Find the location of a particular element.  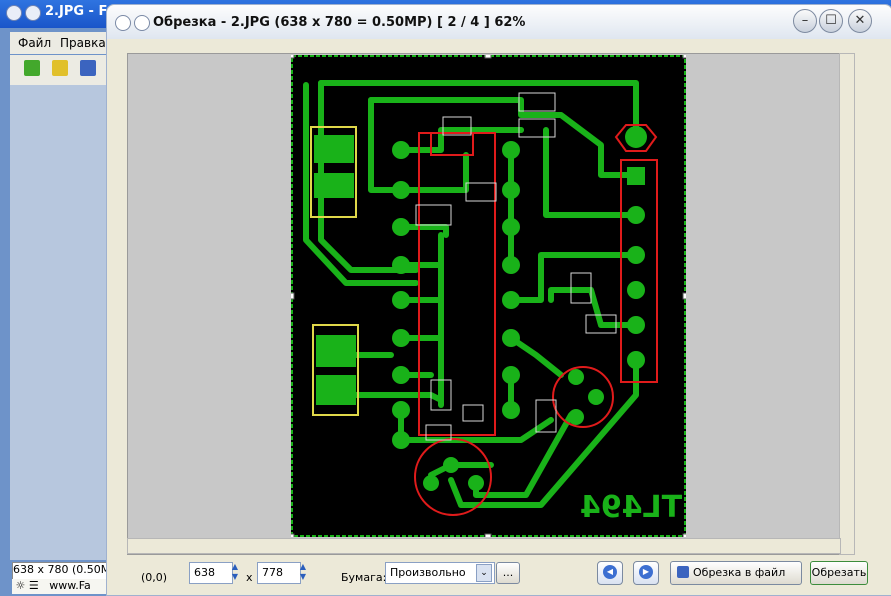

crop-to-file-button: Обрезка в файл is located at coordinates (736, 573).